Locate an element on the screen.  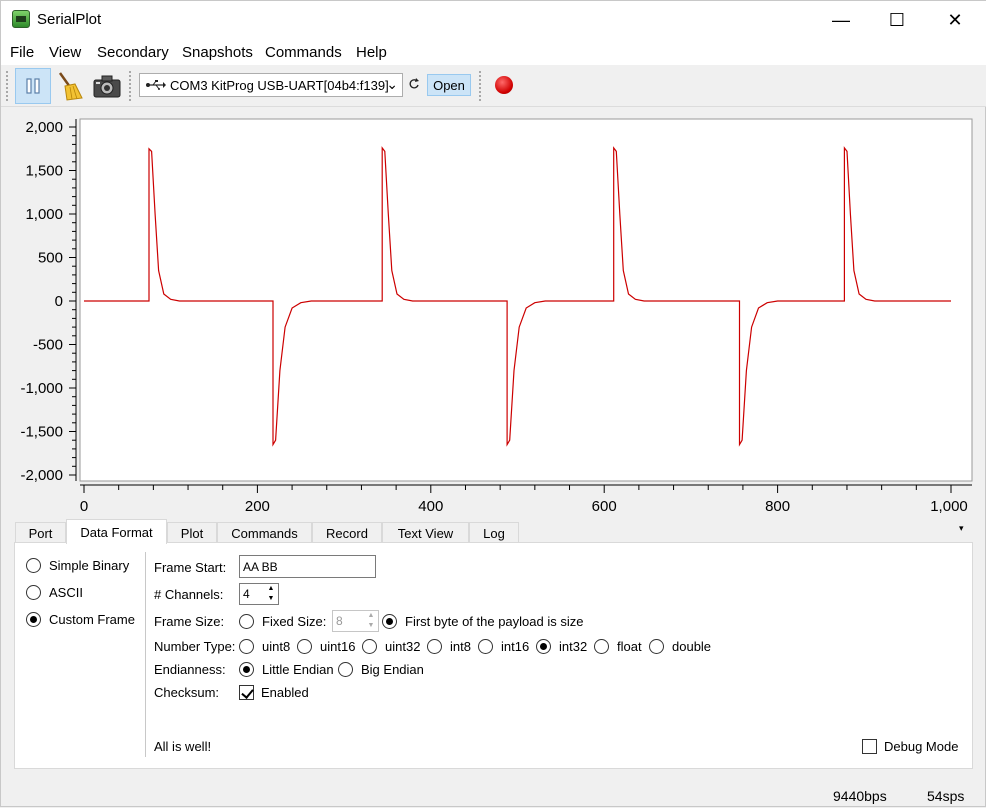
frame-size-label: Frame Size: is located at coordinates (189, 621).